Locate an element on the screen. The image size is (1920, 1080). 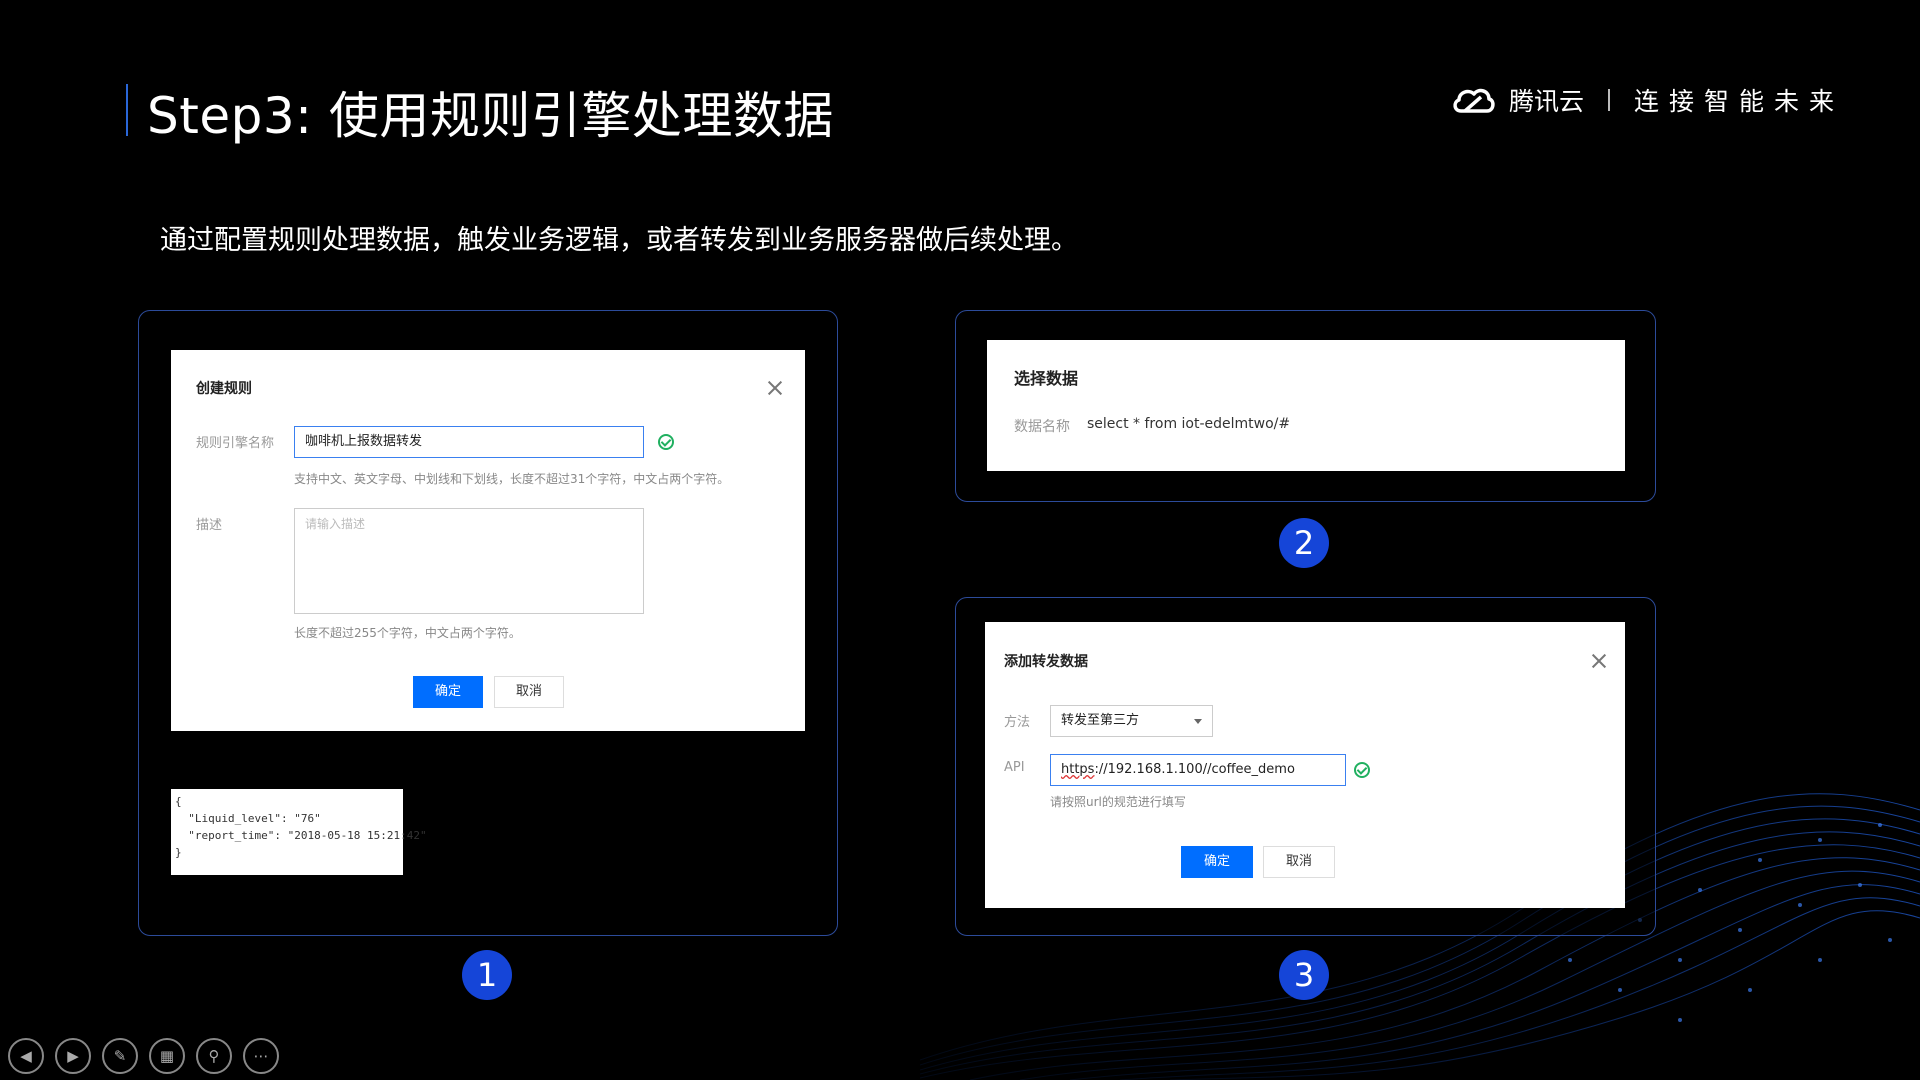
pen-icon: ✎ is located at coordinates (120, 1056).